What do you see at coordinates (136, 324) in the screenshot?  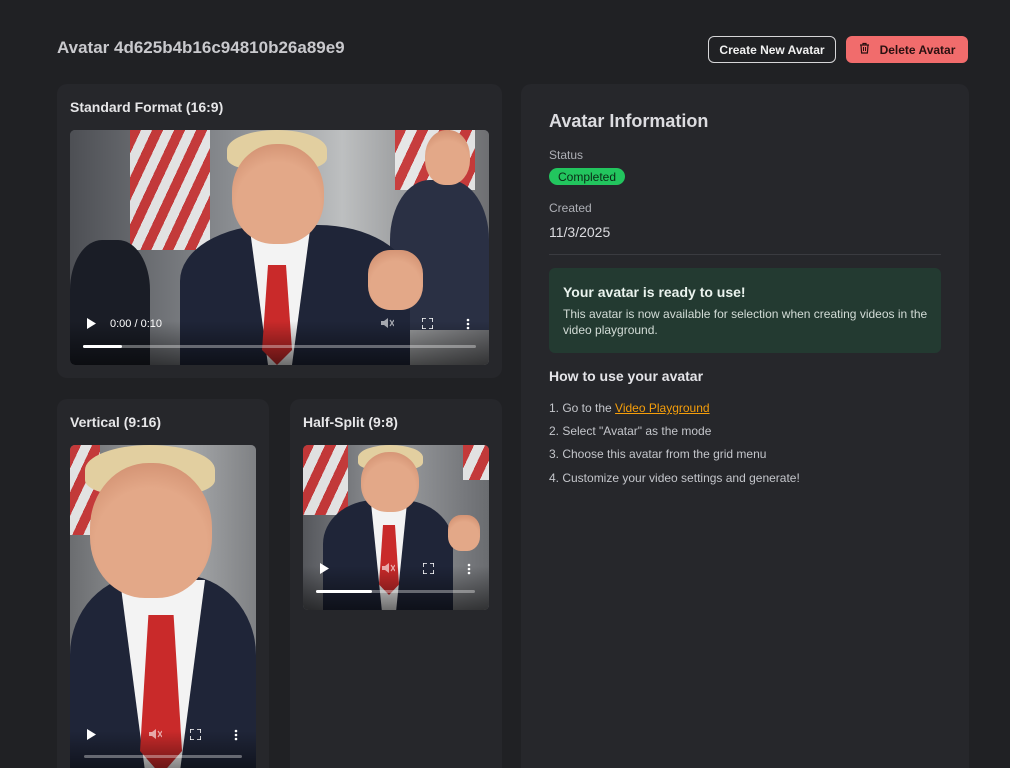 I see `video-time: 0:00 / 0:10` at bounding box center [136, 324].